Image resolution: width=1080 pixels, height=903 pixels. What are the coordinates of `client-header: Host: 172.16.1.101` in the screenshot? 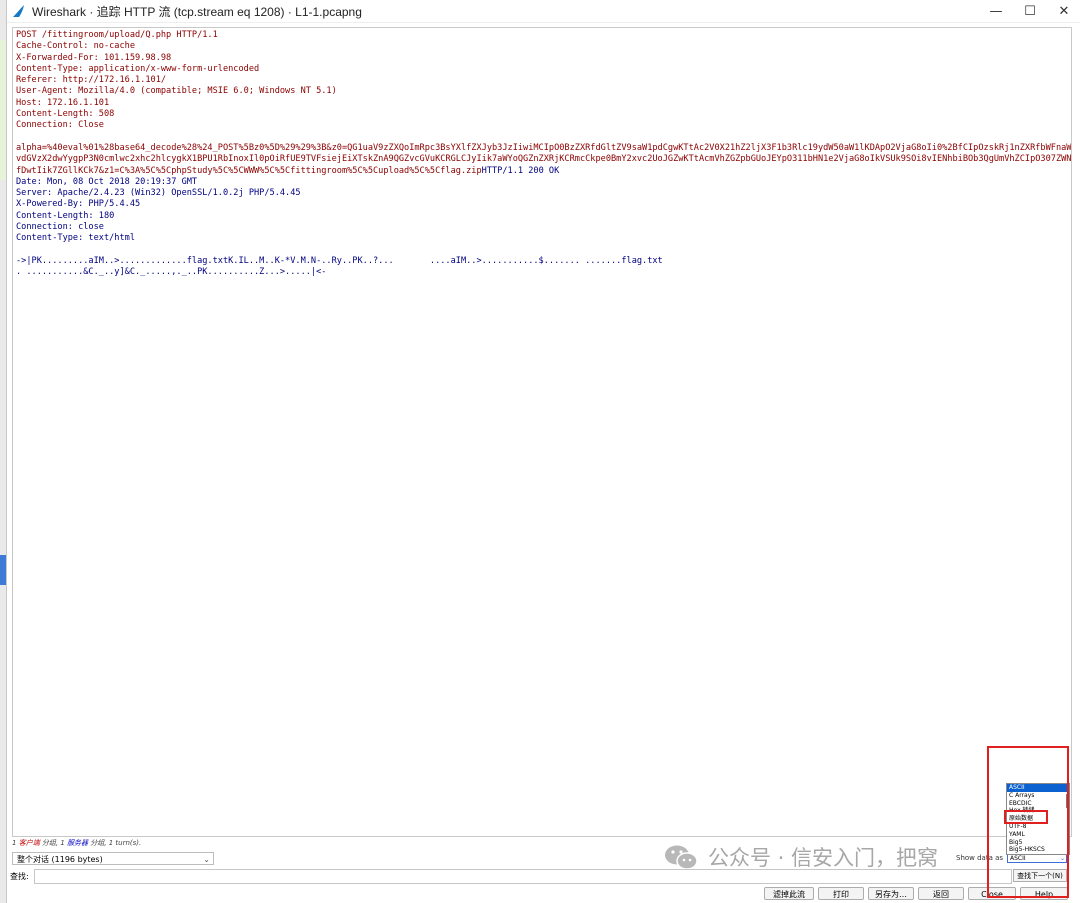 It's located at (63, 102).